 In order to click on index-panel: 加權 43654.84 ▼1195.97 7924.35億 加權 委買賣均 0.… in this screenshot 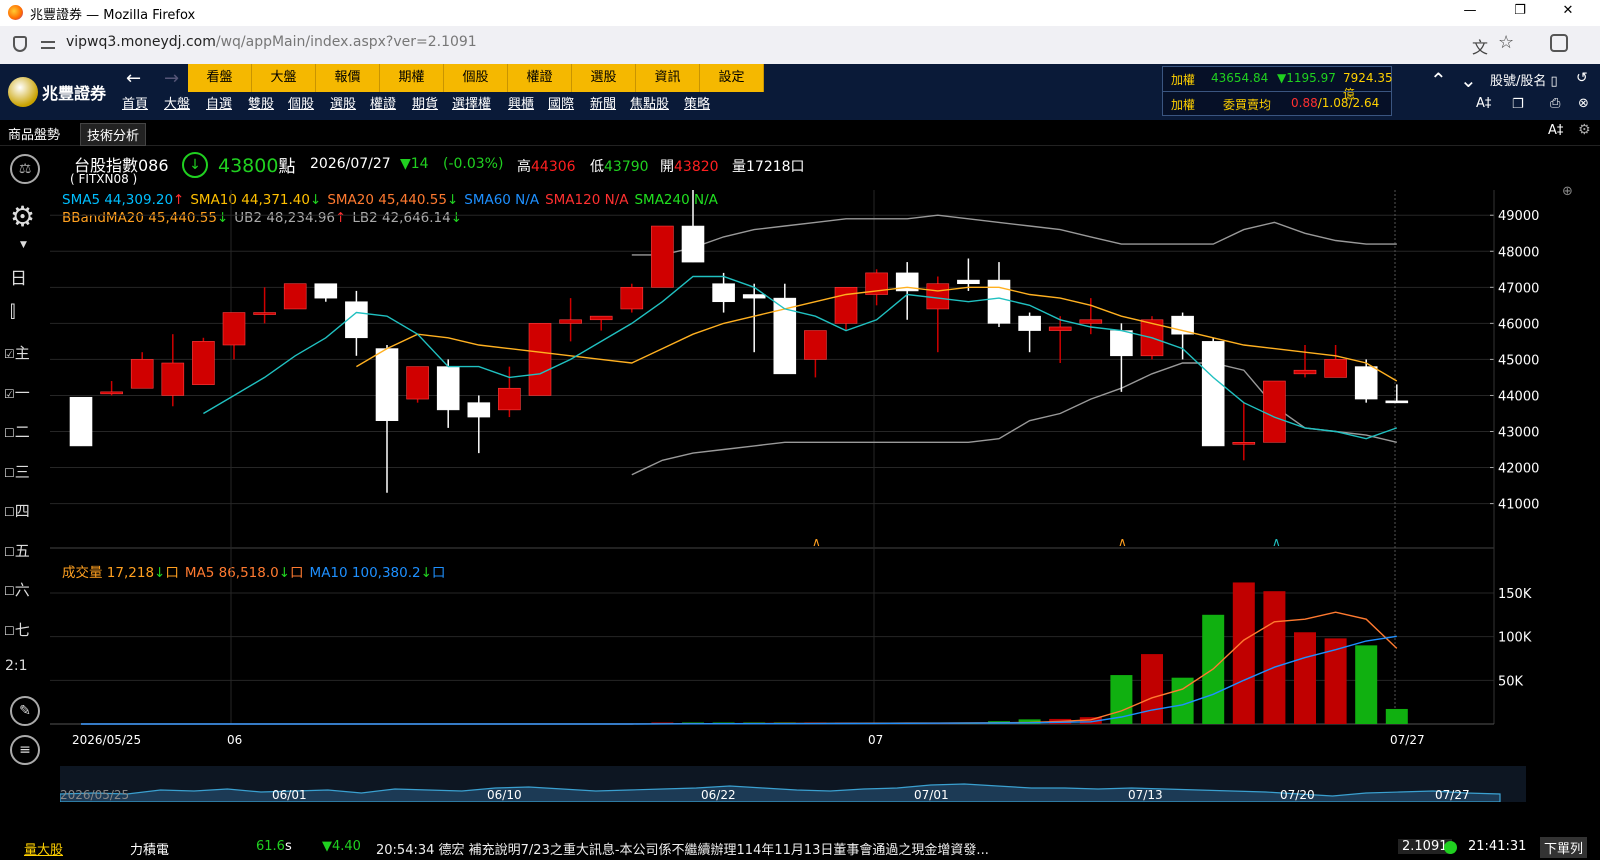, I will do `click(1277, 91)`.